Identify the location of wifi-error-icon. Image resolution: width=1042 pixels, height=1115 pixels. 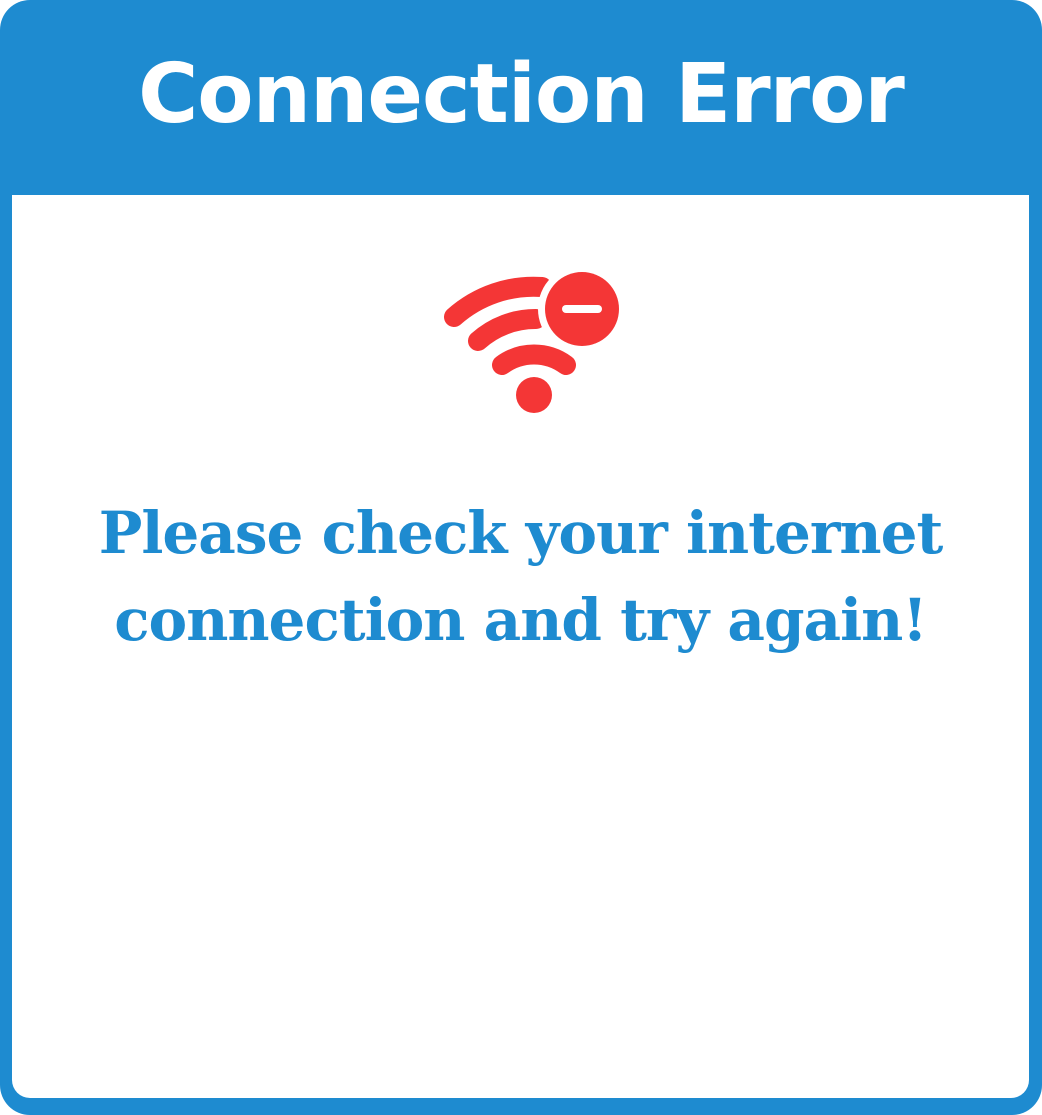
(535, 339).